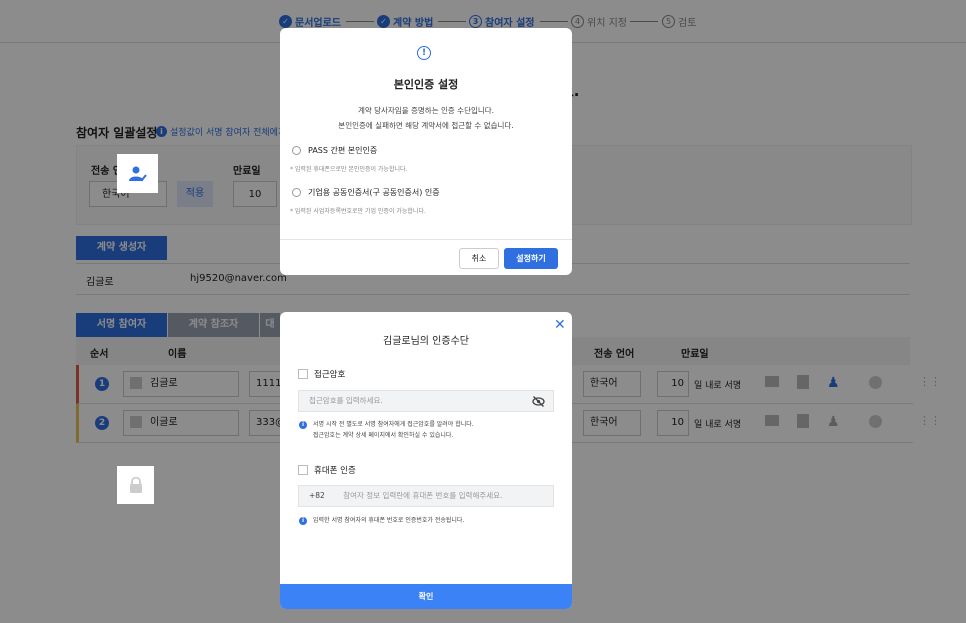  What do you see at coordinates (296, 150) in the screenshot?
I see `radio-pass` at bounding box center [296, 150].